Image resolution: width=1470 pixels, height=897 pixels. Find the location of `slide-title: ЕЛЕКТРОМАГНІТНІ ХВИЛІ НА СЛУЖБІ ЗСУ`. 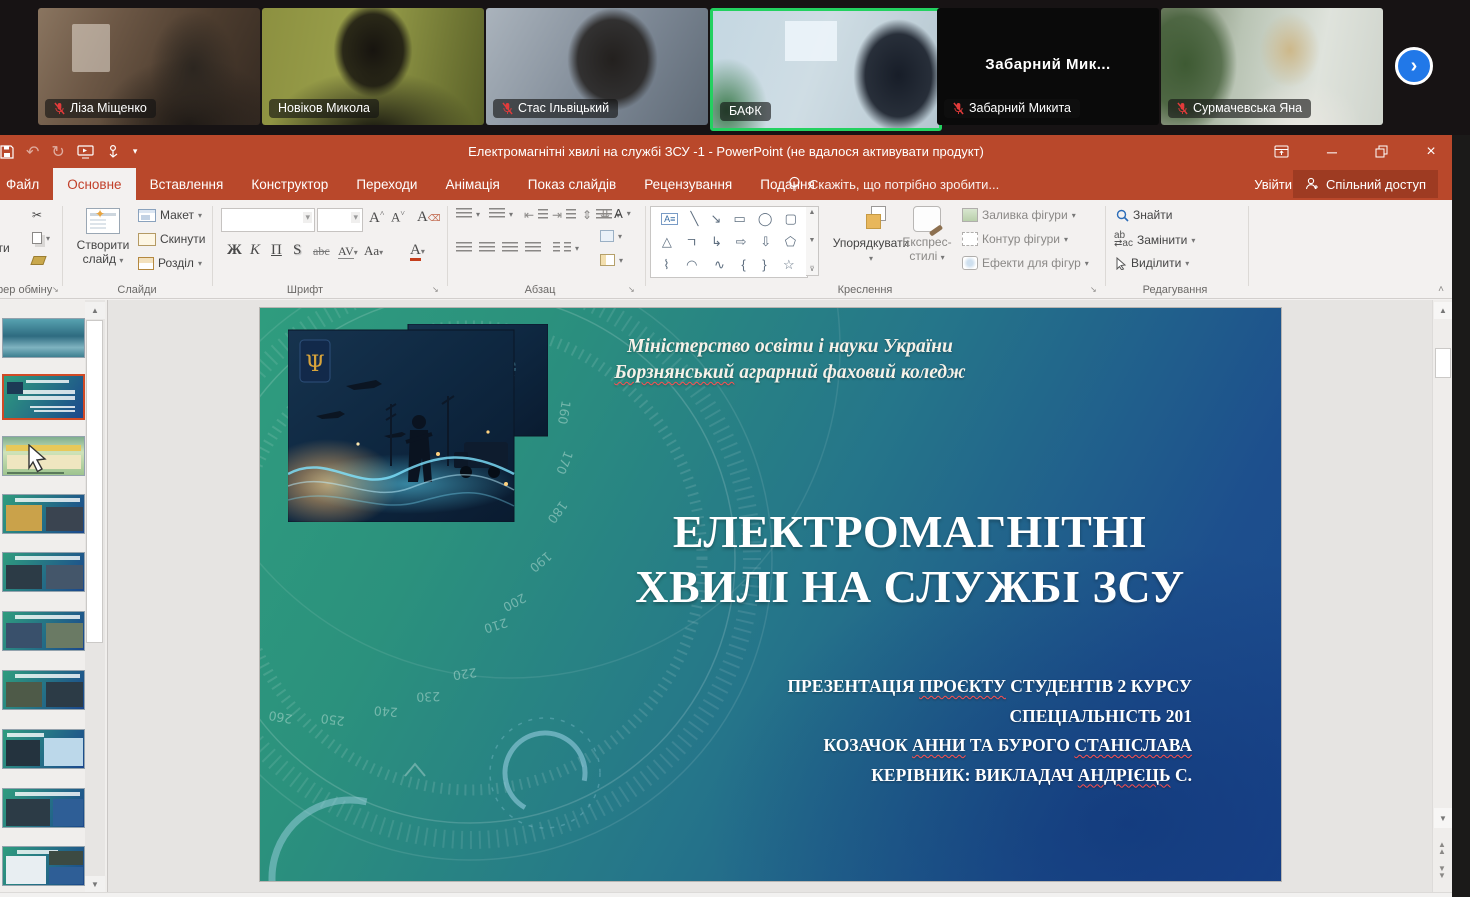

slide-title: ЕЛЕКТРОМАГНІТНІ ХВИЛІ НА СЛУЖБІ ЗСУ is located at coordinates (910, 559).